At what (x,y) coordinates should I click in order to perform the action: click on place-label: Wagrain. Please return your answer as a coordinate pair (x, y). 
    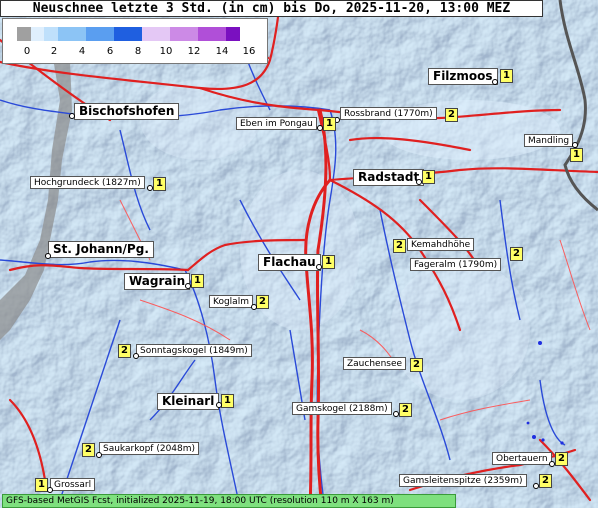
    Looking at the image, I should click on (157, 281).